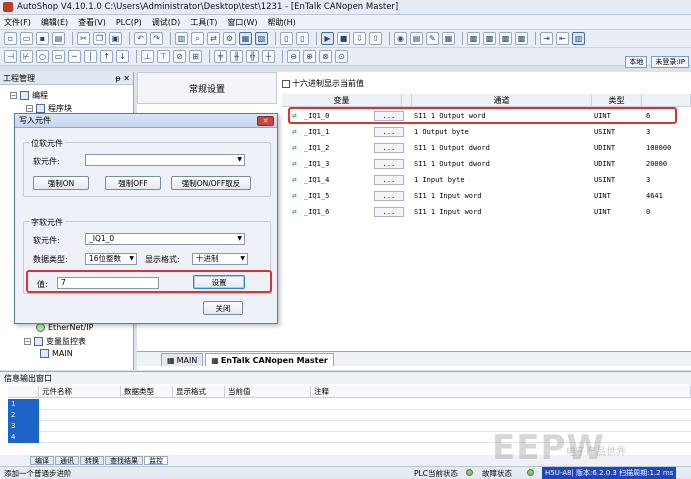 Image resolution: width=691 pixels, height=479 pixels. What do you see at coordinates (349, 404) in the screenshot?
I see `output-row: 1` at bounding box center [349, 404].